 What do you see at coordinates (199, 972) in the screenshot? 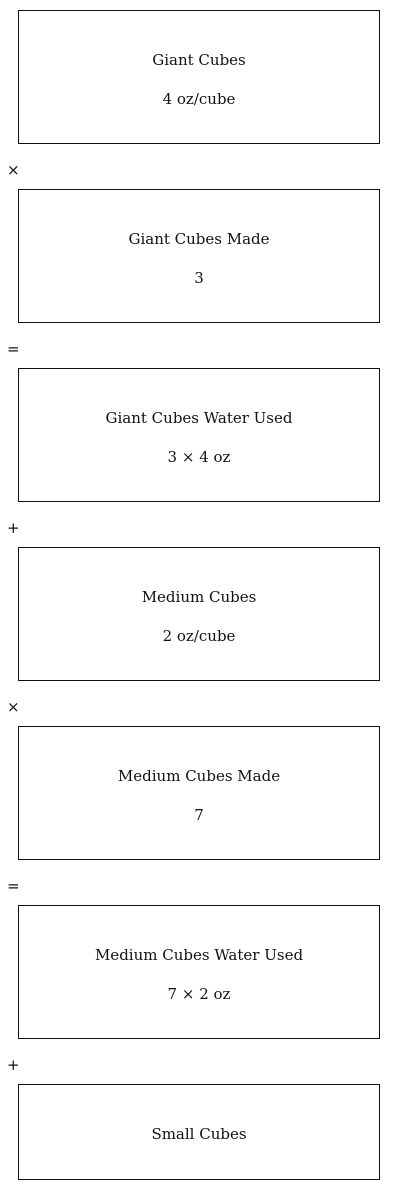
I see `card-medium-cubes-water-used: Medium Cubes Water Used 7 × 2 oz` at bounding box center [199, 972].